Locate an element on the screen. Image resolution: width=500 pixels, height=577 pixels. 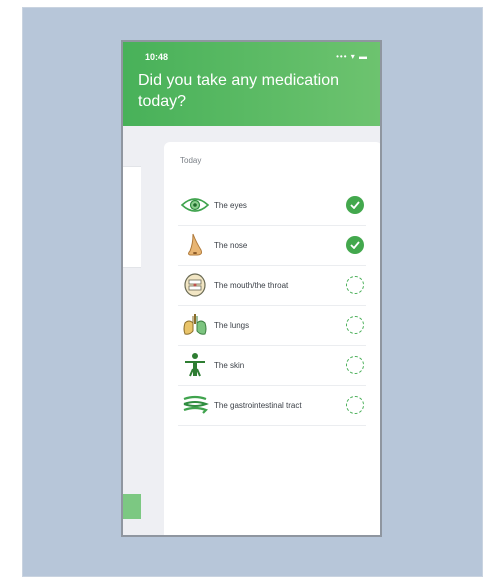
item-label: The skin is located at coordinates (229, 365).